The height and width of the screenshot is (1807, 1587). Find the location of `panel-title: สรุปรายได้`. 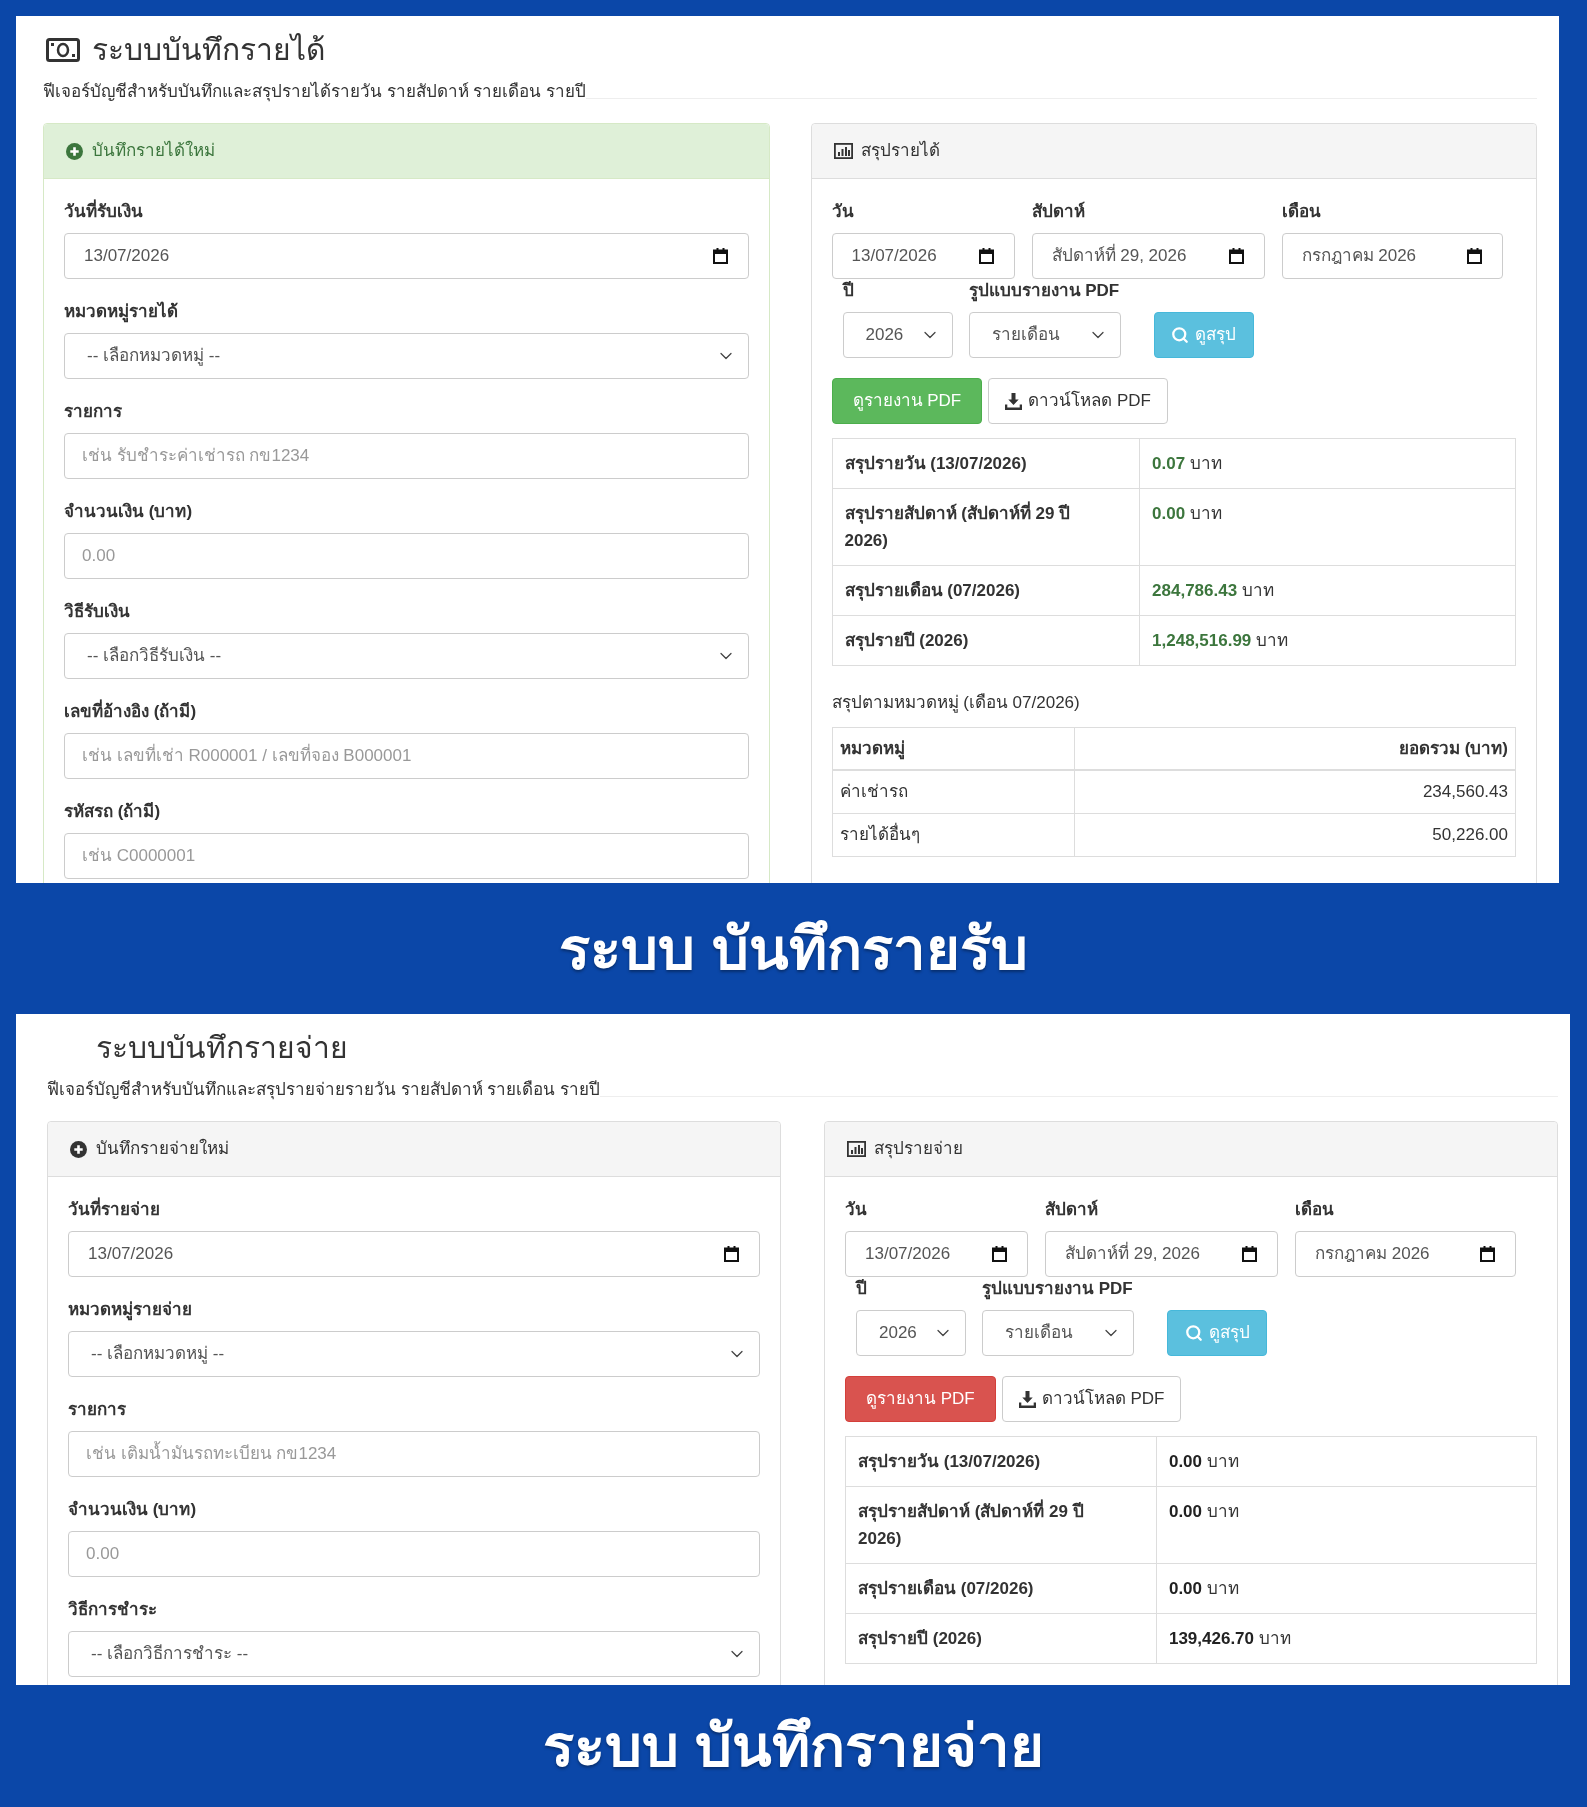

panel-title: สรุปรายได้ is located at coordinates (900, 151).